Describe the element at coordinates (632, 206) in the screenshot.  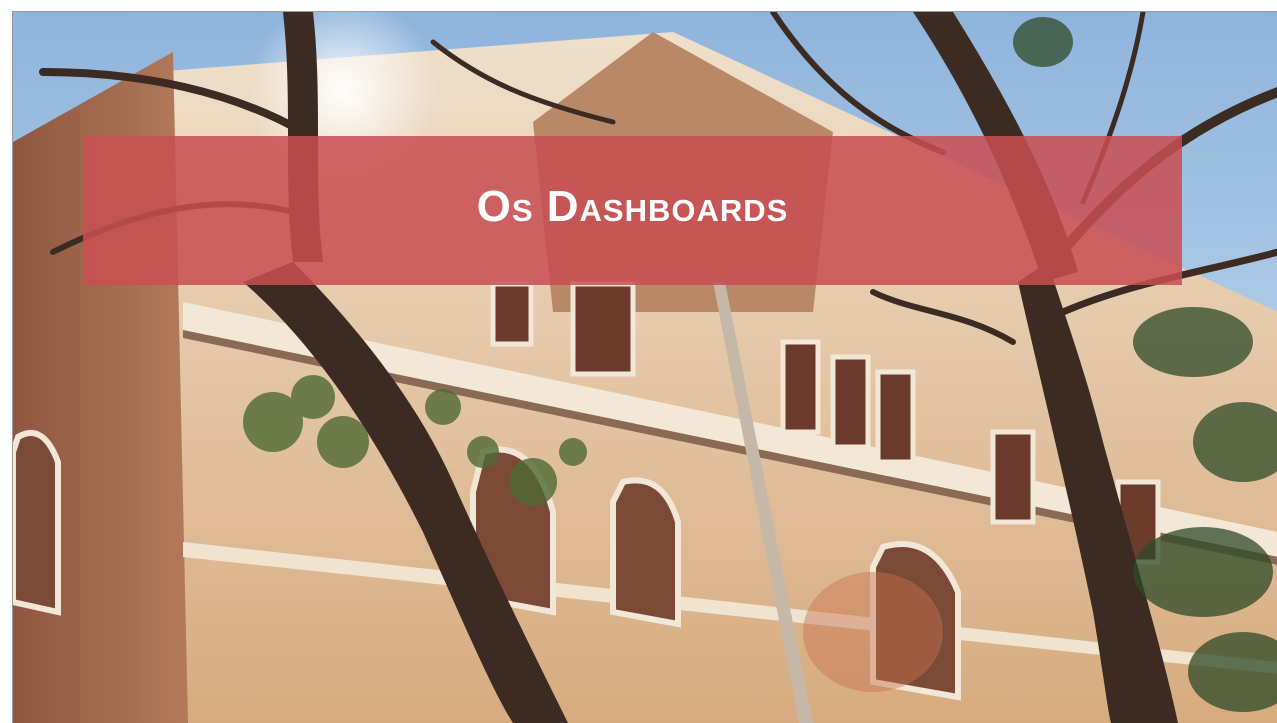
I see `slide-title: Os Dashboards` at that location.